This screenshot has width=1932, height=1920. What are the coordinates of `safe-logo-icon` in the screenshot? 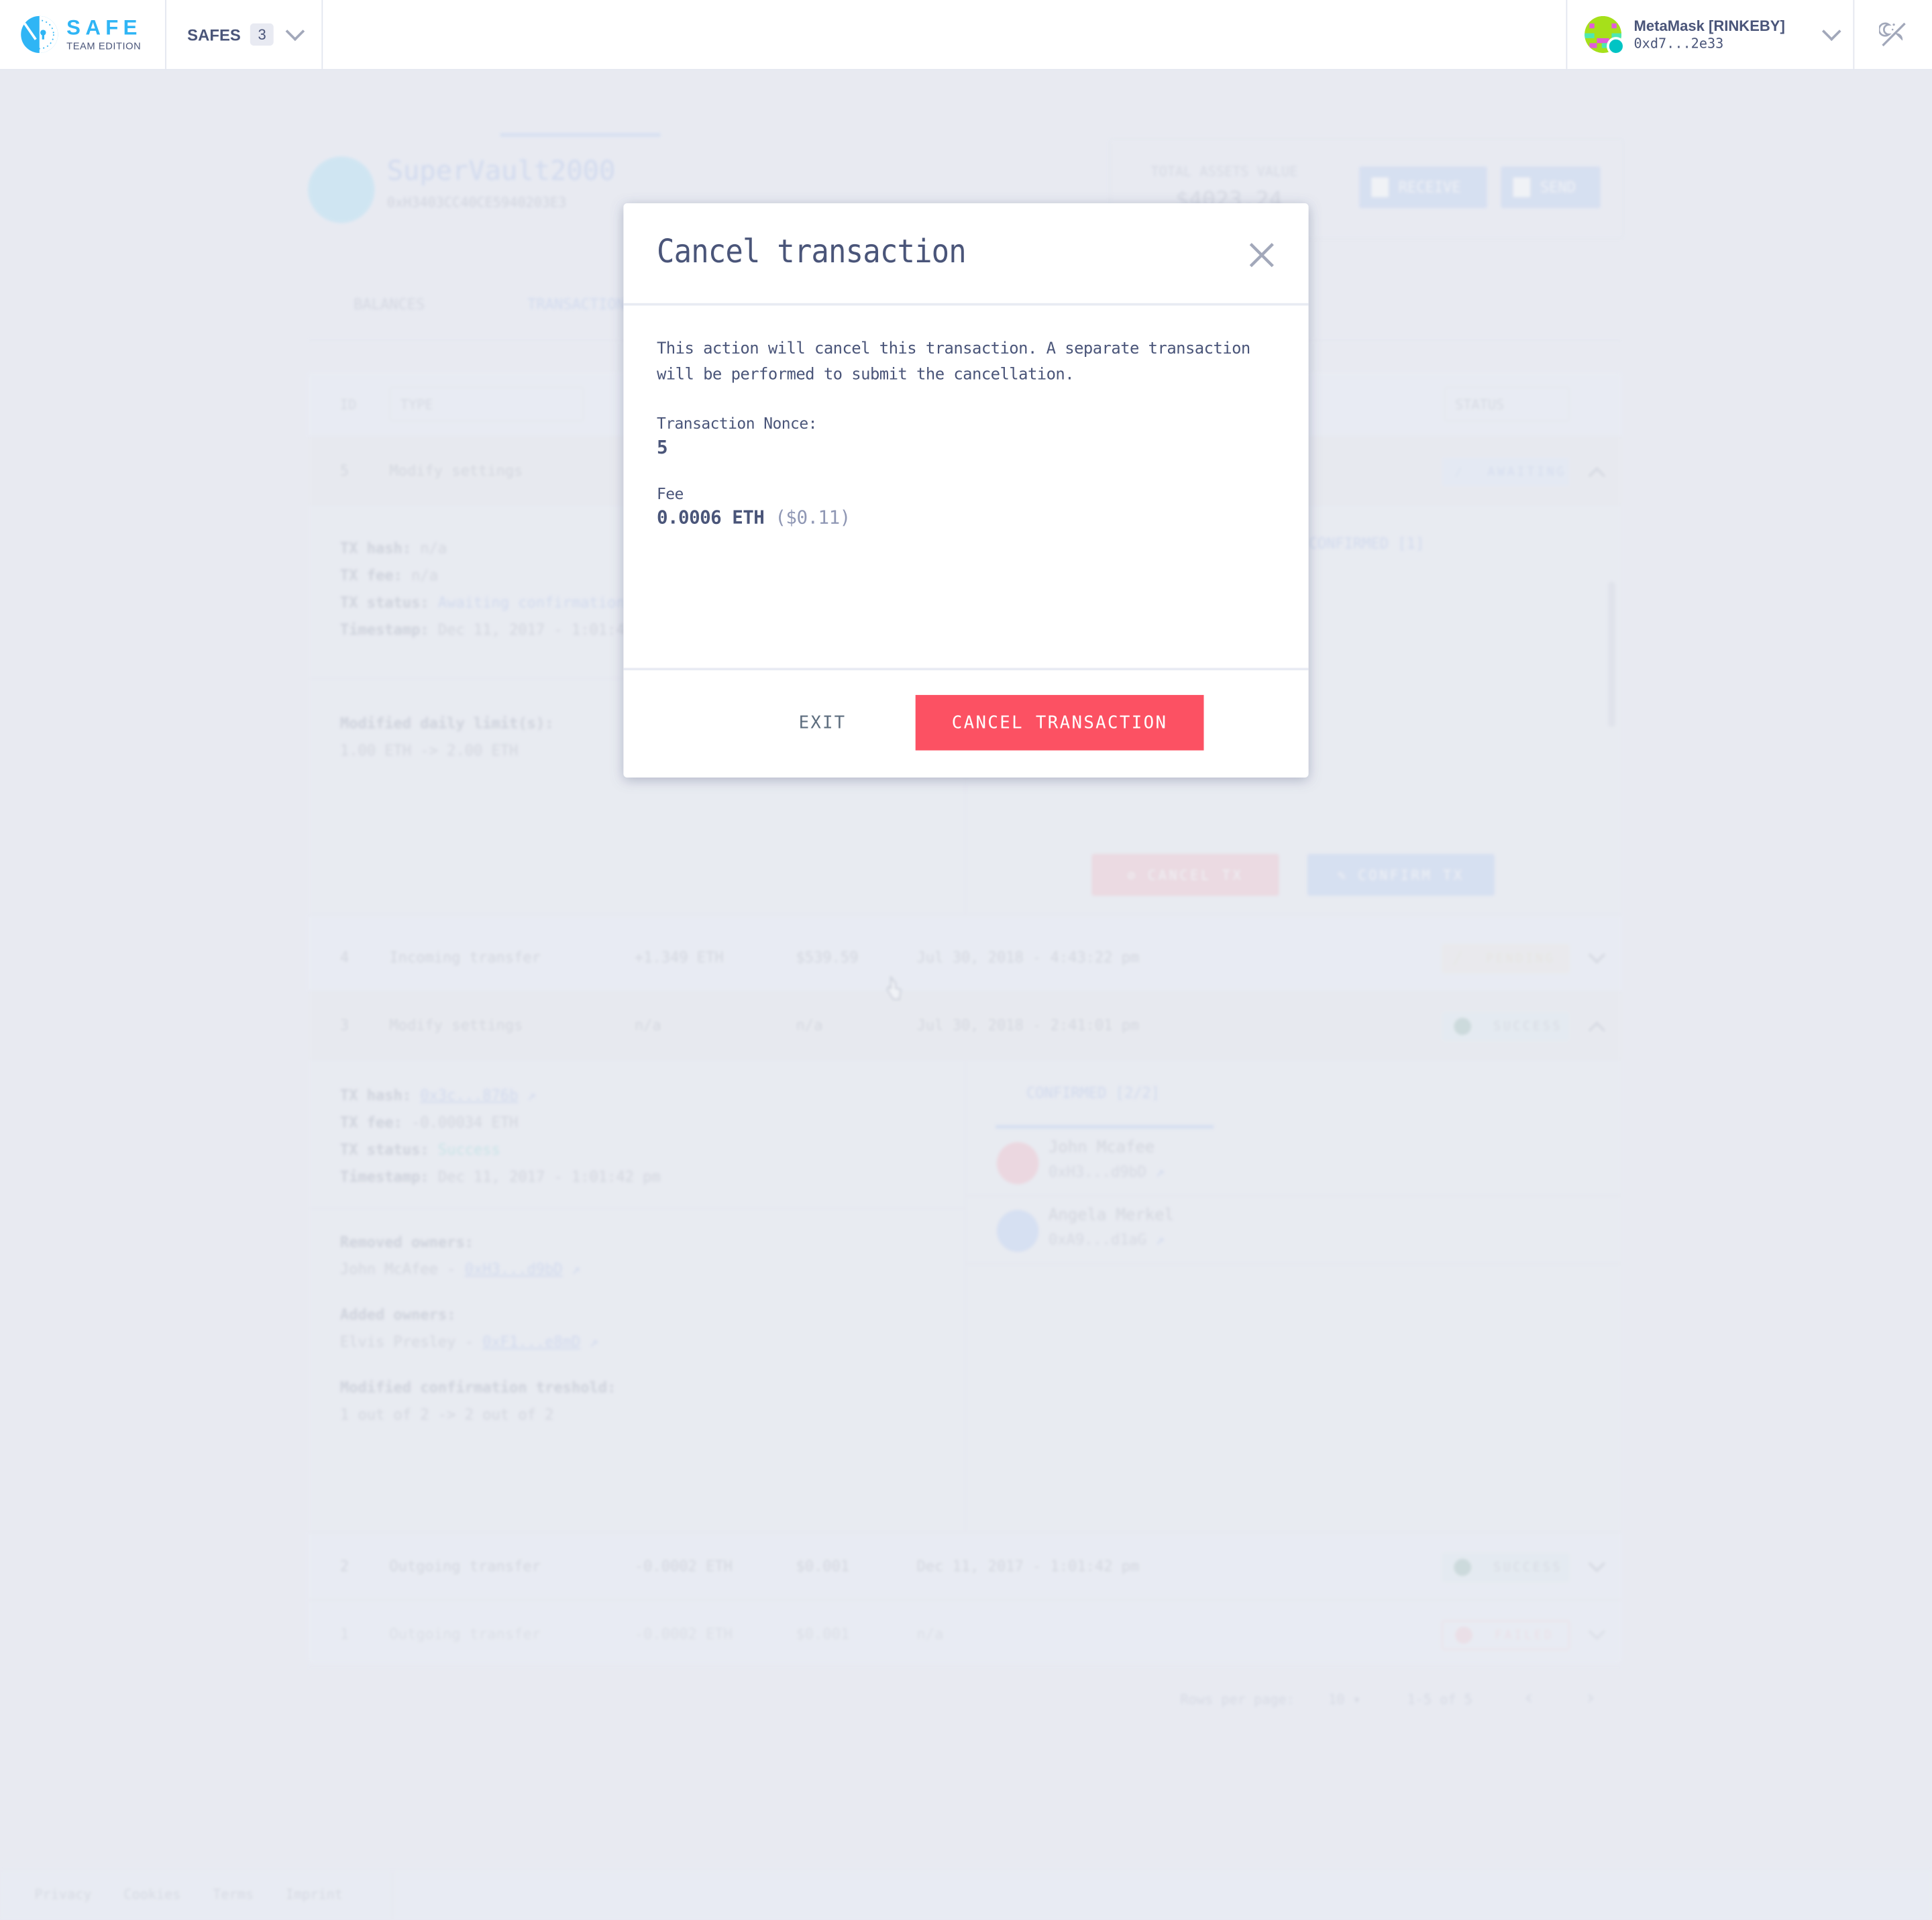 It's located at (39, 35).